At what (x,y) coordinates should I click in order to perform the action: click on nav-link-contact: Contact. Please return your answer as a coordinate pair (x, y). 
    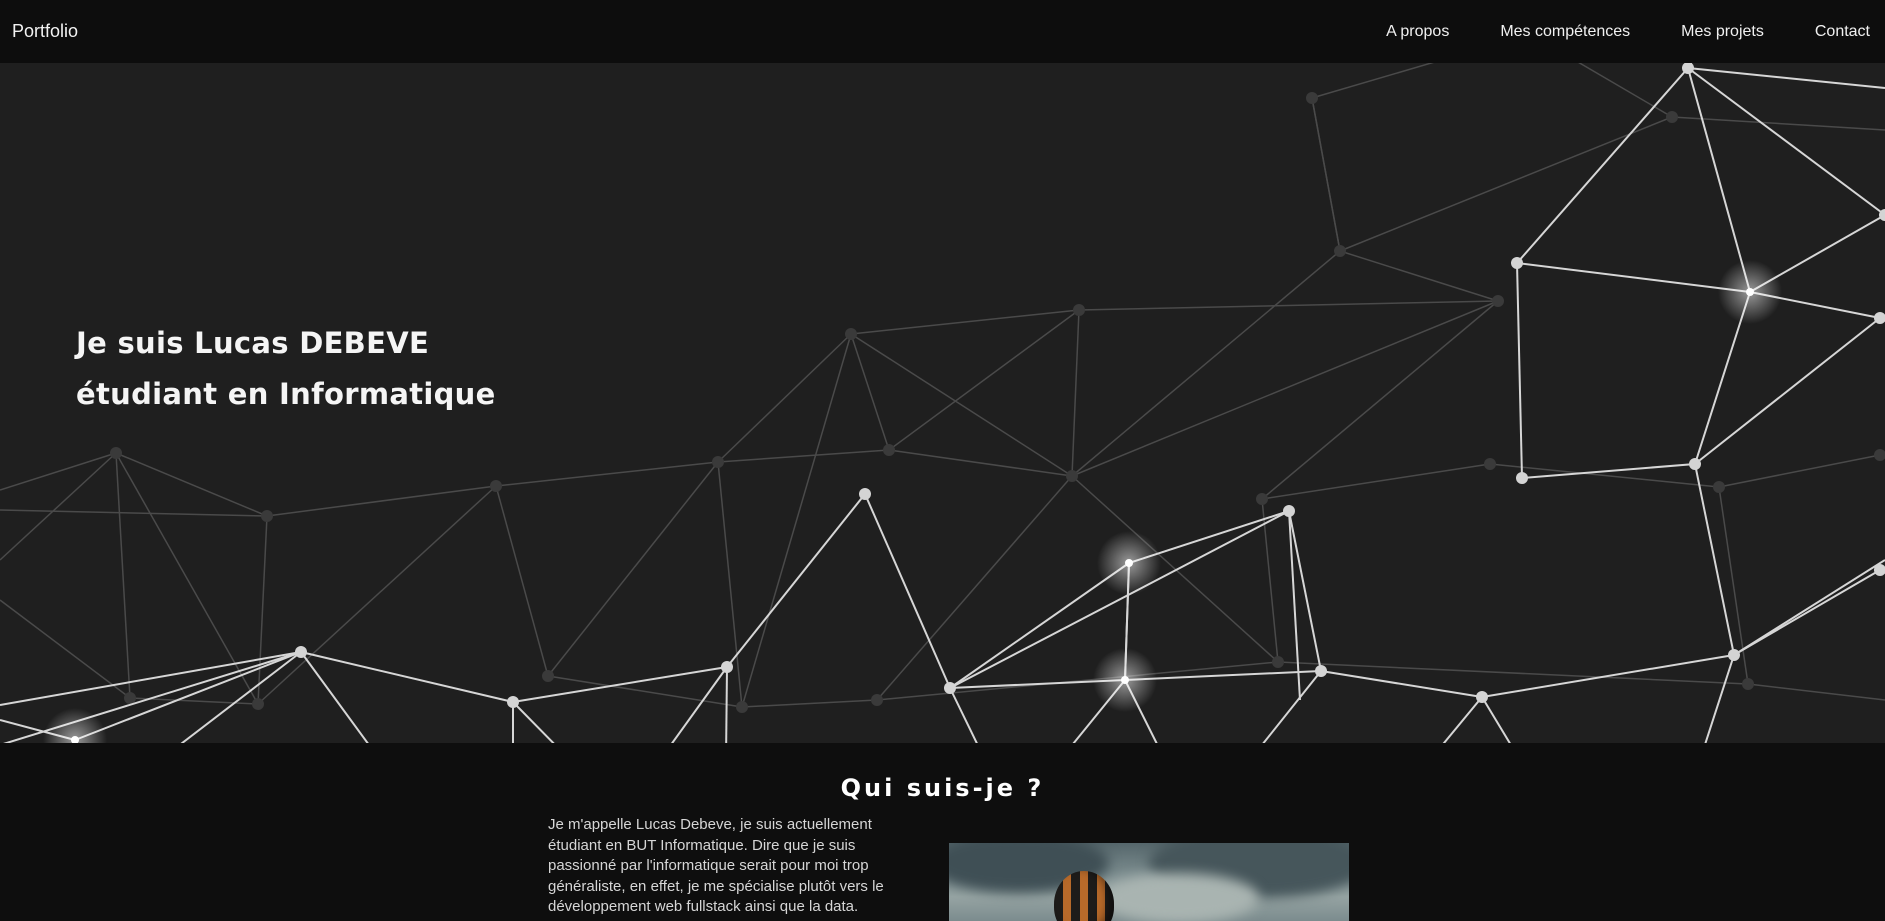
    Looking at the image, I should click on (1842, 32).